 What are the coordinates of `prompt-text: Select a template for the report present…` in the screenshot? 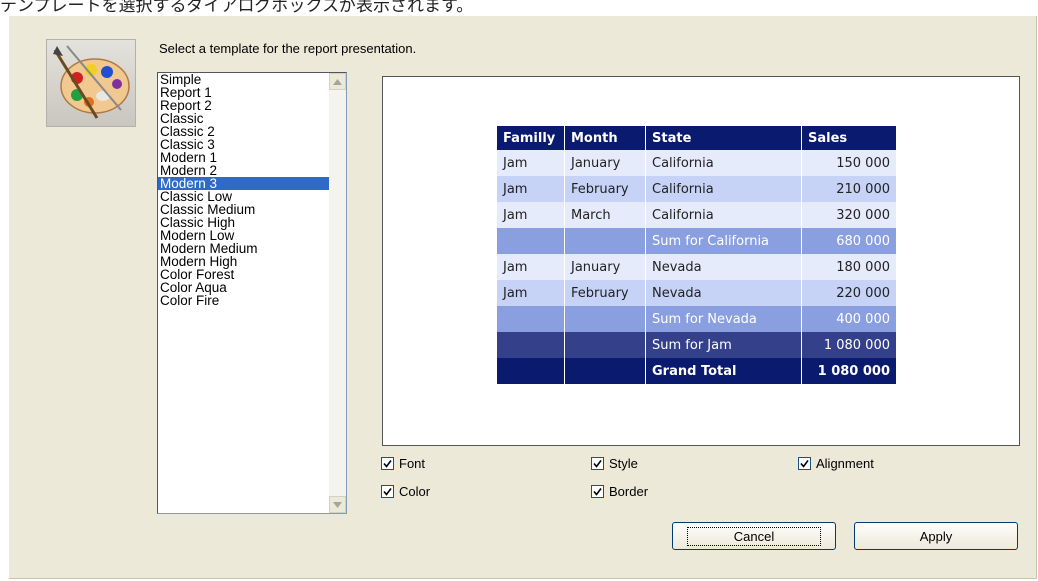 It's located at (288, 48).